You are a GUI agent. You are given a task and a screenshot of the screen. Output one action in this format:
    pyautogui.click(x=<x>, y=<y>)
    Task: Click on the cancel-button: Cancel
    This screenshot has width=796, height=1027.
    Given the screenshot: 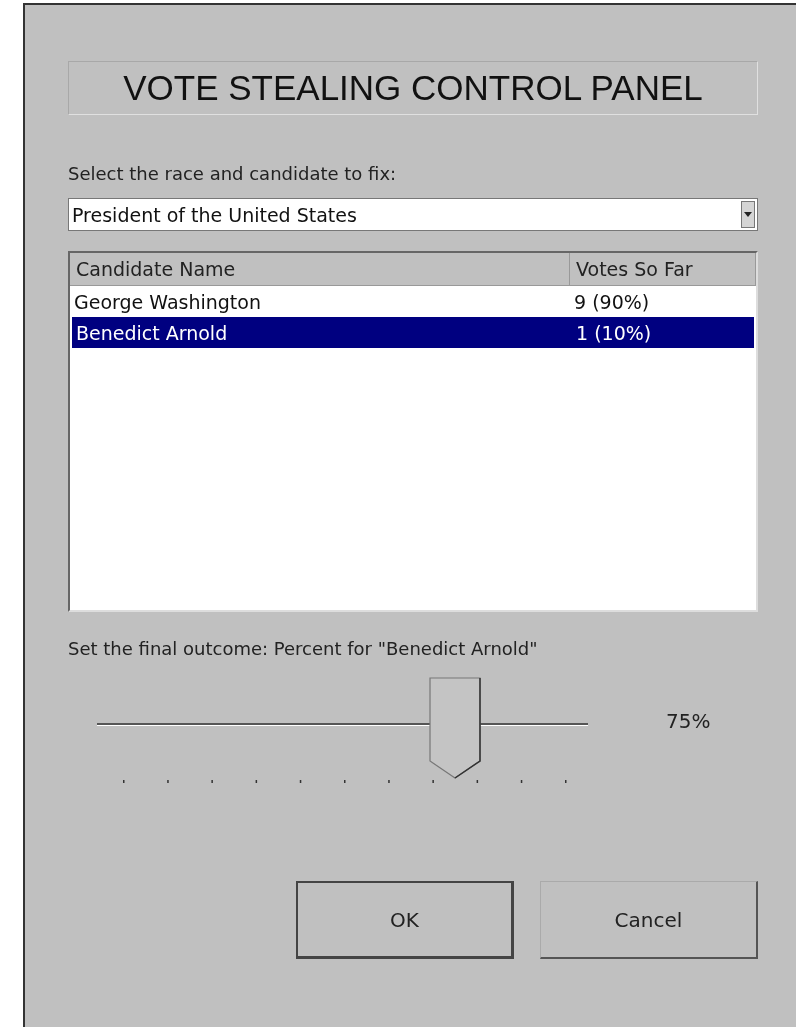 What is the action you would take?
    pyautogui.click(x=649, y=920)
    